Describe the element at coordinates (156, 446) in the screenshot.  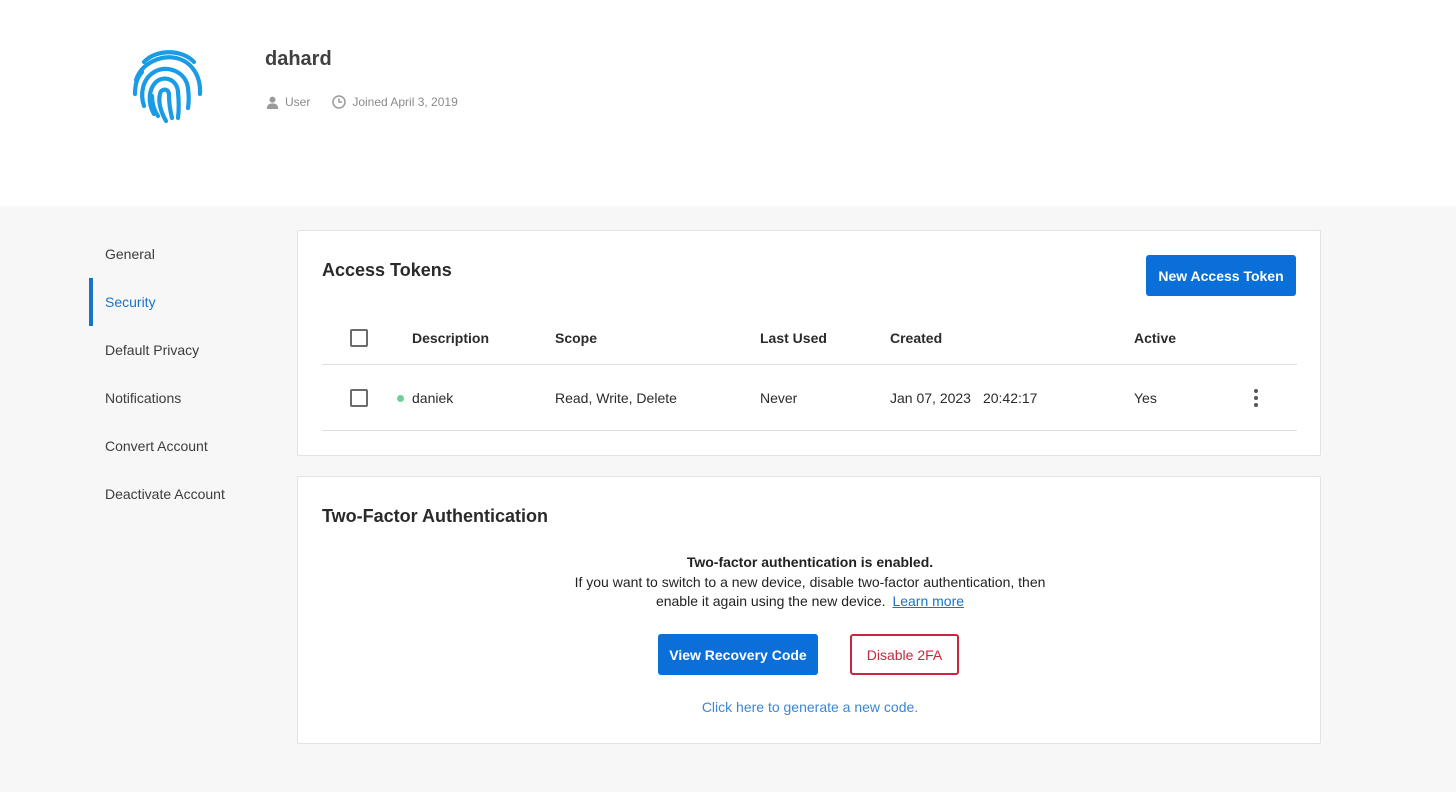
I see `sidebar-item-label: Convert Account` at that location.